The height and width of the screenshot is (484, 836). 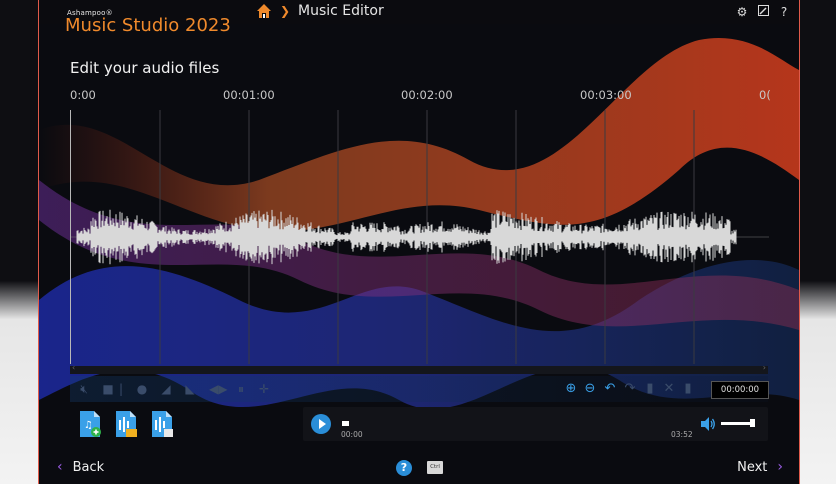 I want to click on help-button: ?, so click(x=404, y=468).